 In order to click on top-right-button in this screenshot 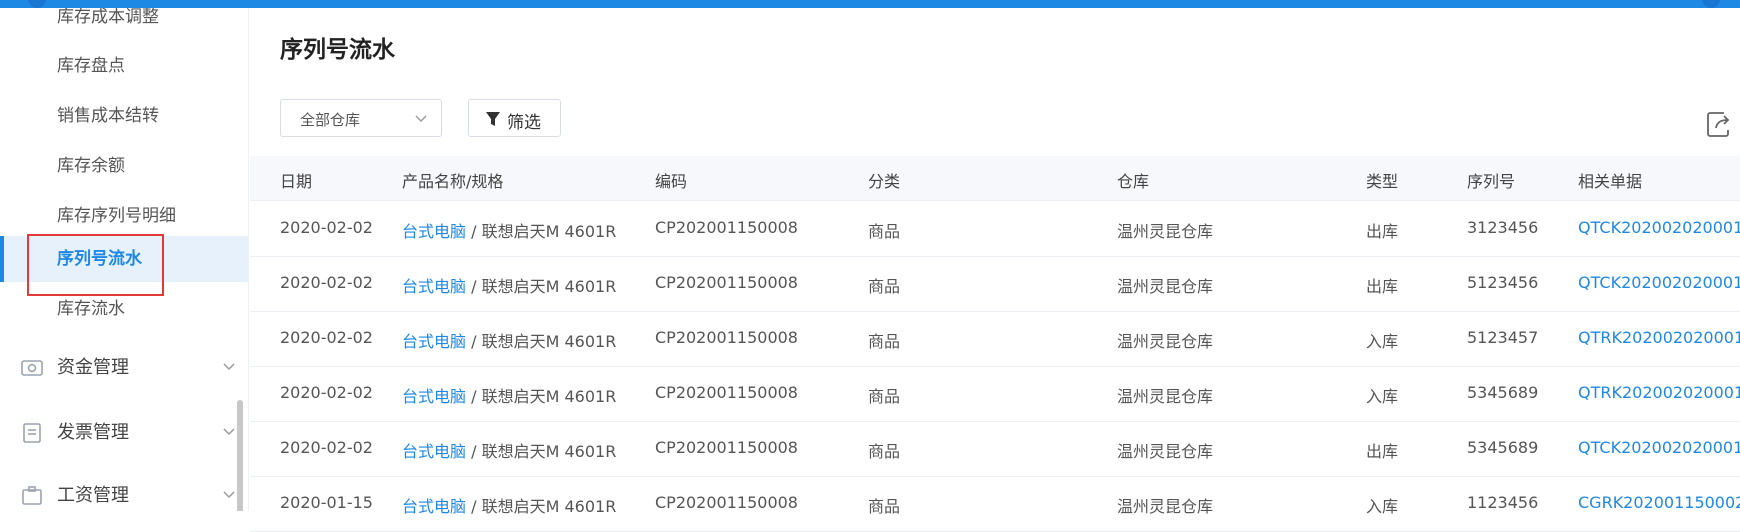, I will do `click(1711, 4)`.